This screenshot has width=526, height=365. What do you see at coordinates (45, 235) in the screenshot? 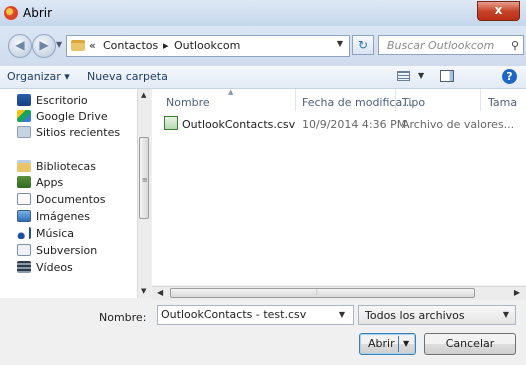
I see `nav-item-musica: Música` at bounding box center [45, 235].